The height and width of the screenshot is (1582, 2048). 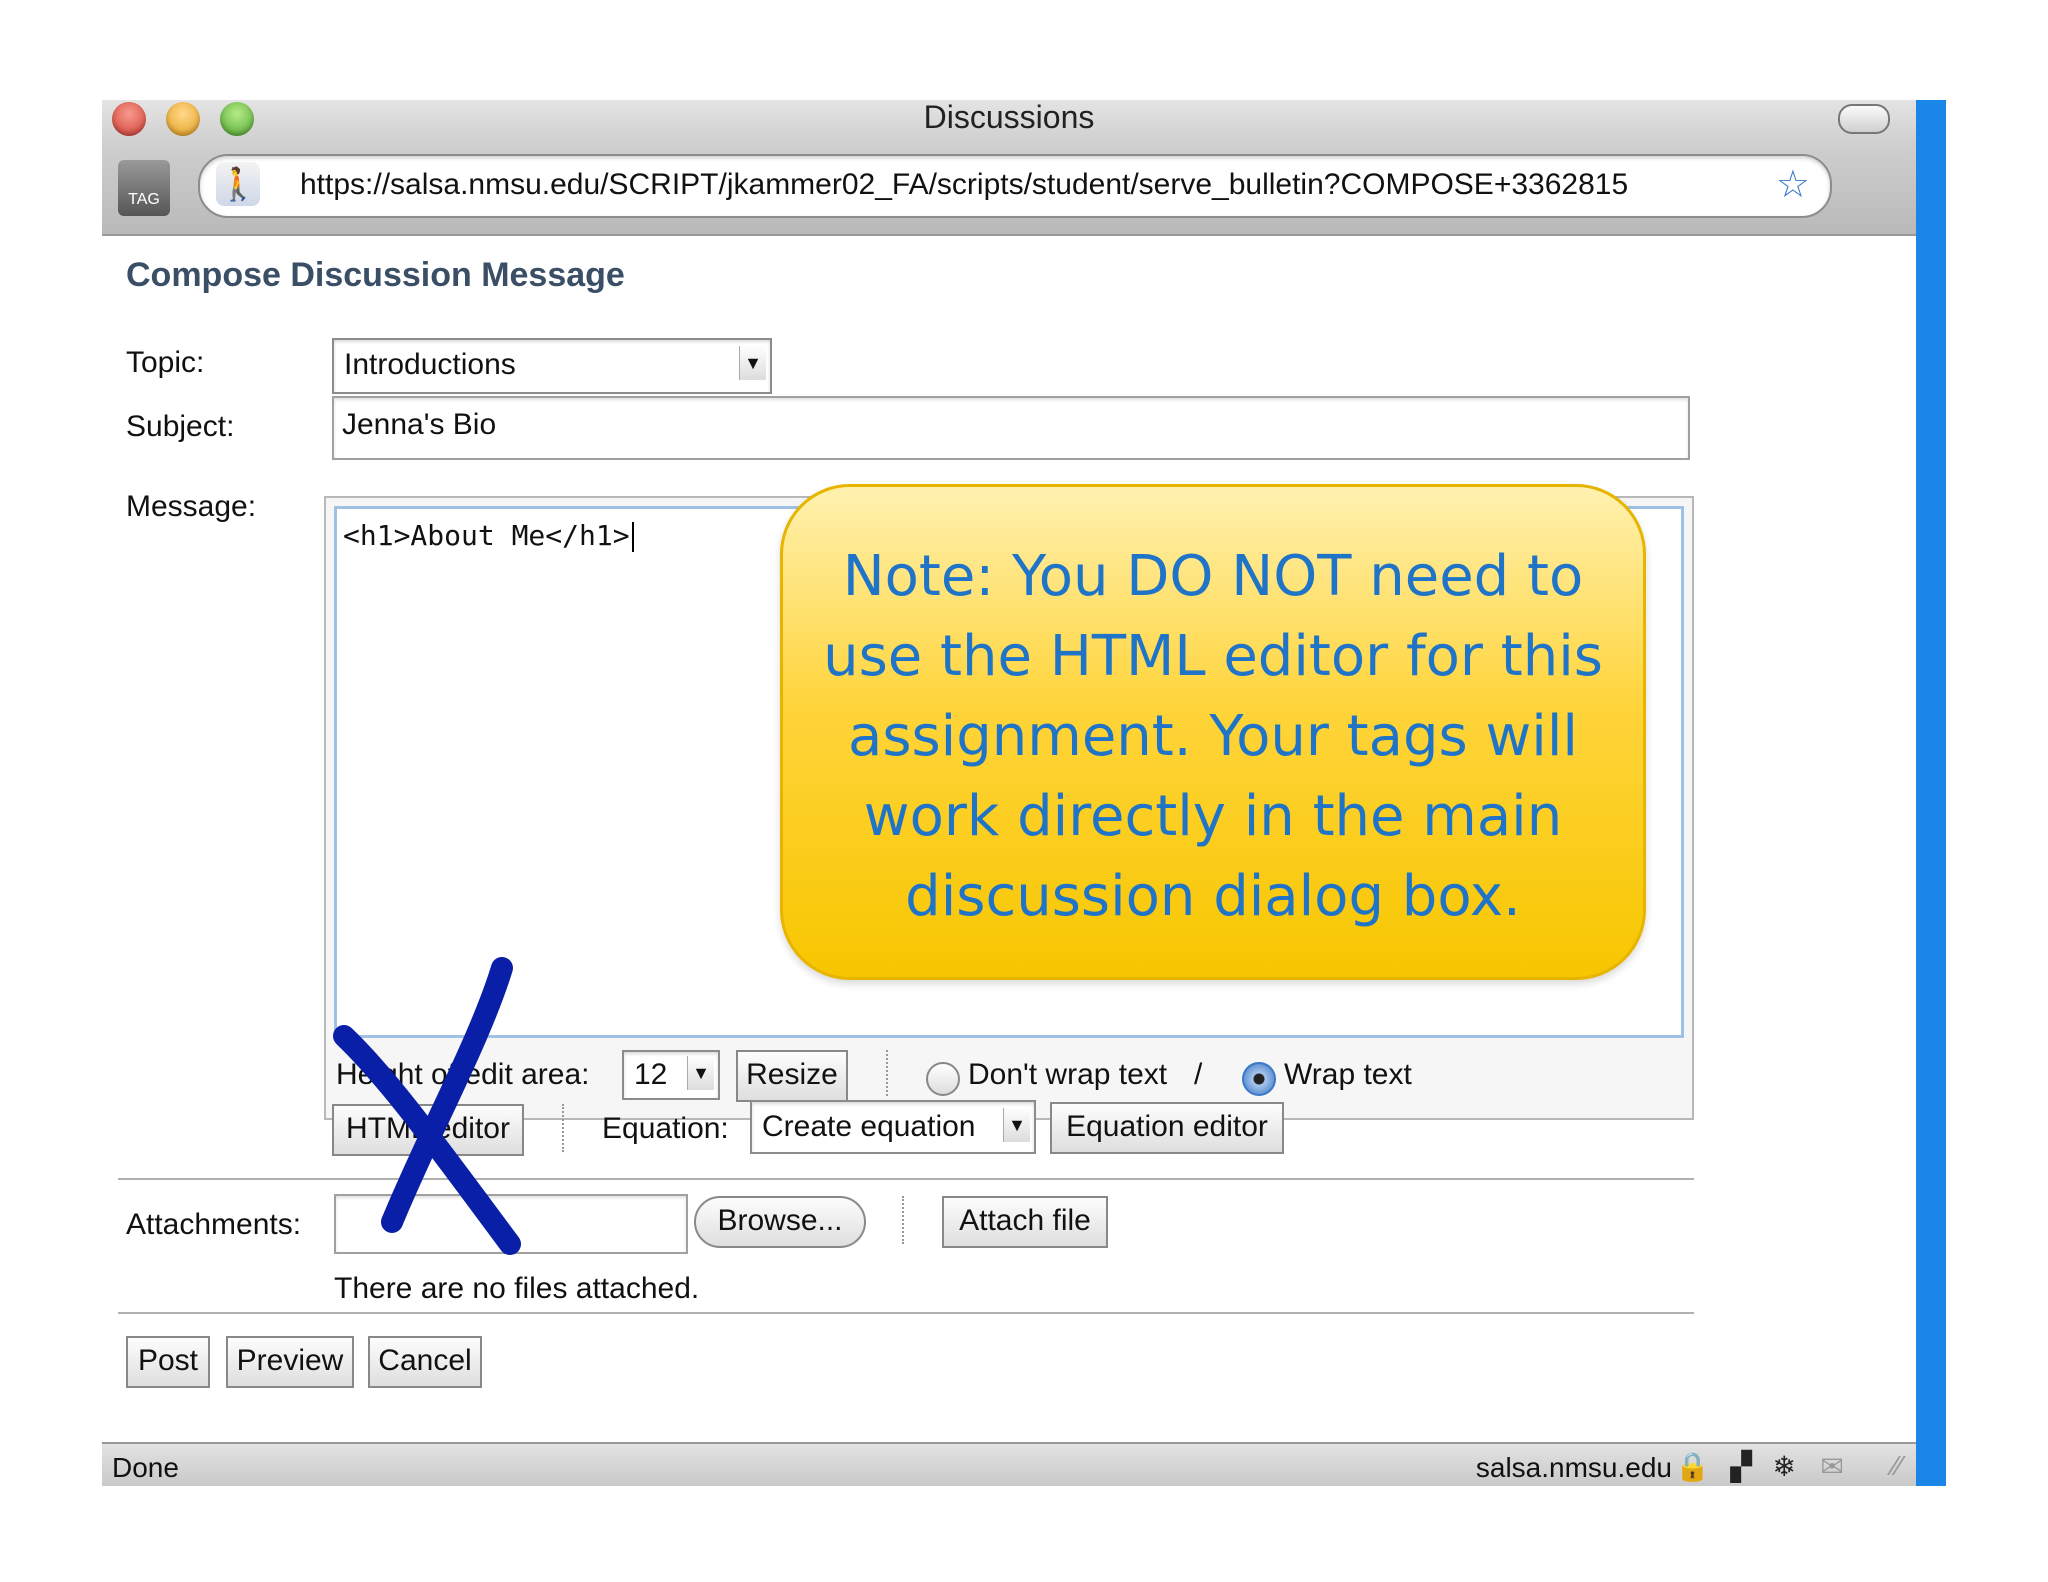 What do you see at coordinates (517, 1288) in the screenshot?
I see `no-files-text: There are no files attached.` at bounding box center [517, 1288].